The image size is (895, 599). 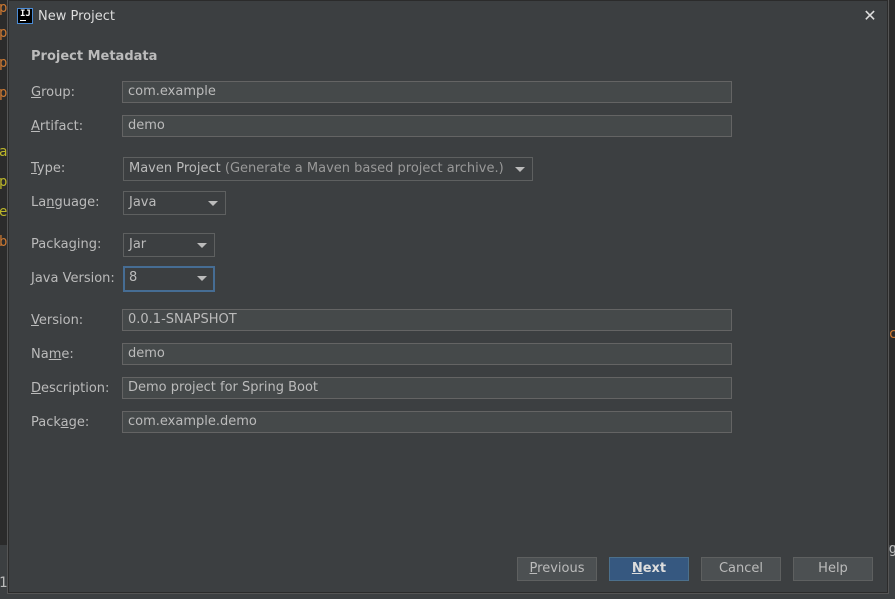 I want to click on label-text: ing:, so click(x=89, y=244).